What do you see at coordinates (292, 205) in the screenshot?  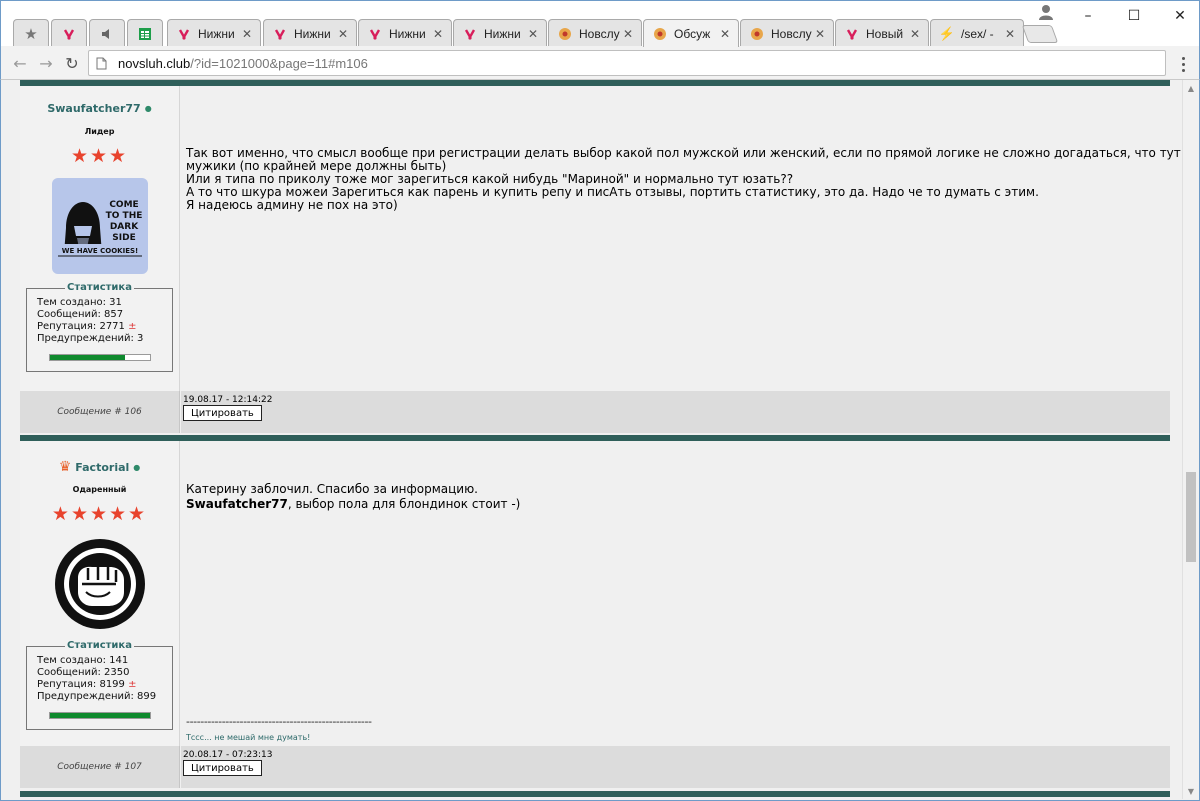 I see `post-line: Я надеюсь админу не пох на это)` at bounding box center [292, 205].